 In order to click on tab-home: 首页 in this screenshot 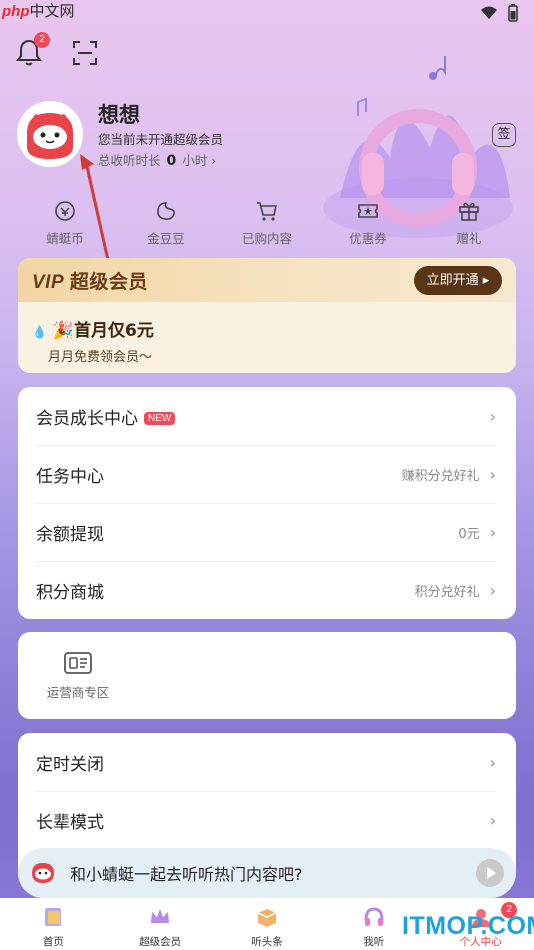, I will do `click(53, 924)`.